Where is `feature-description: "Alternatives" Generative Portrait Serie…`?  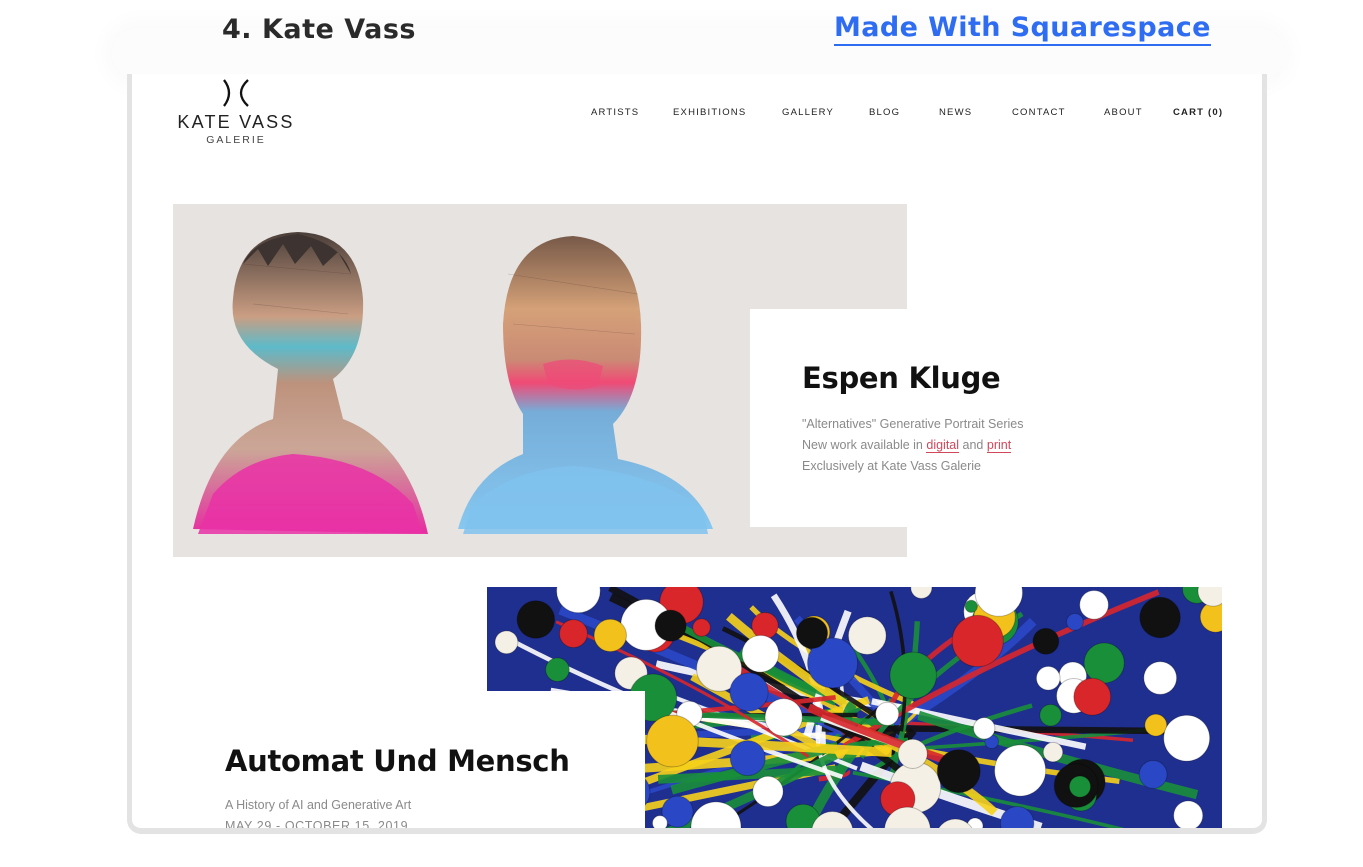 feature-description: "Alternatives" Generative Portrait Serie… is located at coordinates (912, 445).